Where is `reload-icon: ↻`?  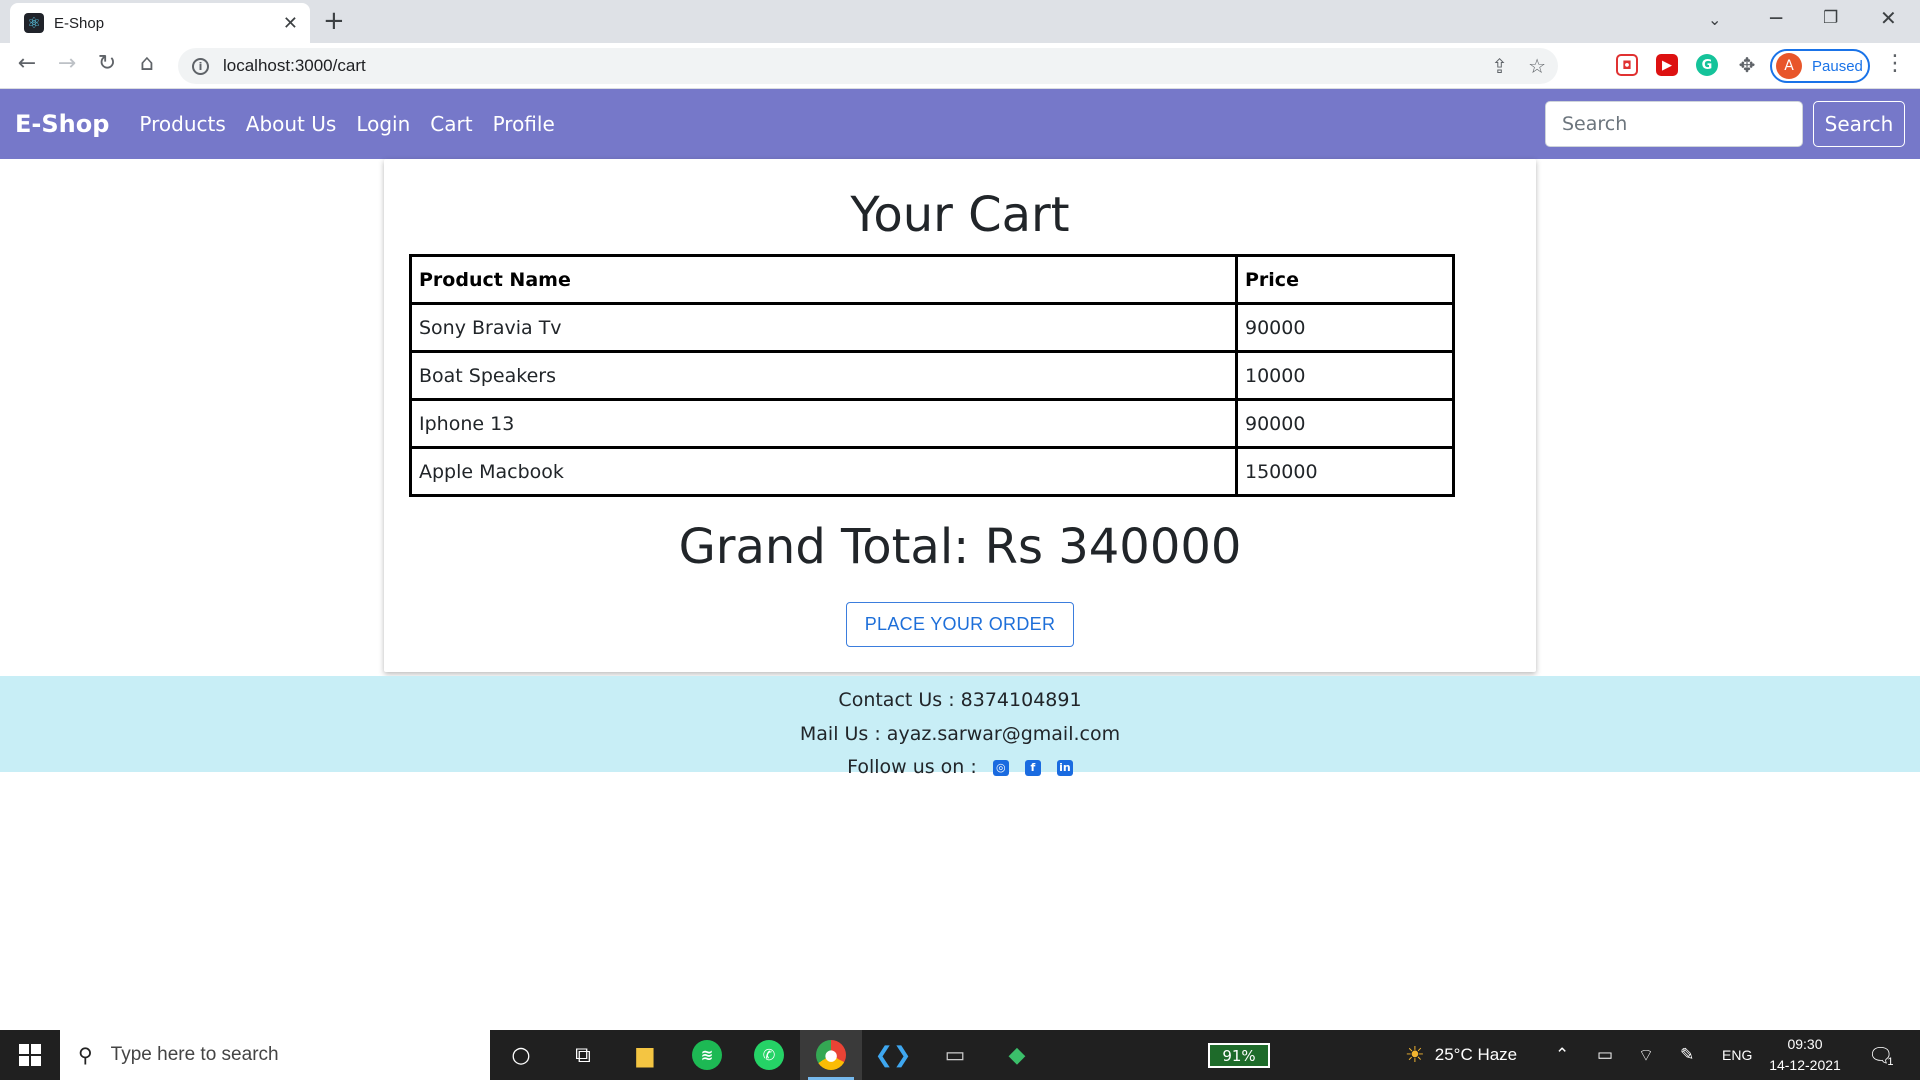 reload-icon: ↻ is located at coordinates (107, 63).